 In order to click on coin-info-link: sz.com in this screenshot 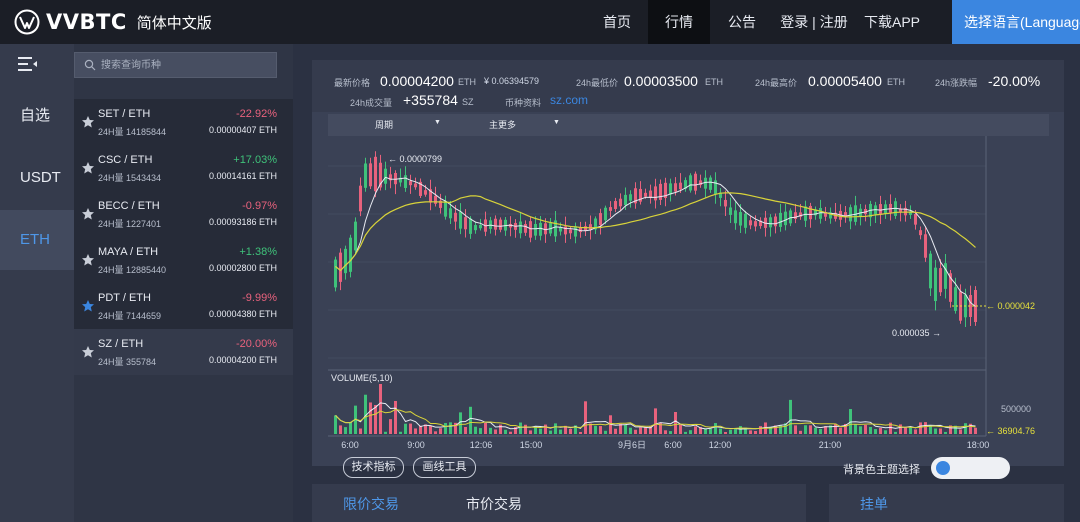, I will do `click(569, 100)`.